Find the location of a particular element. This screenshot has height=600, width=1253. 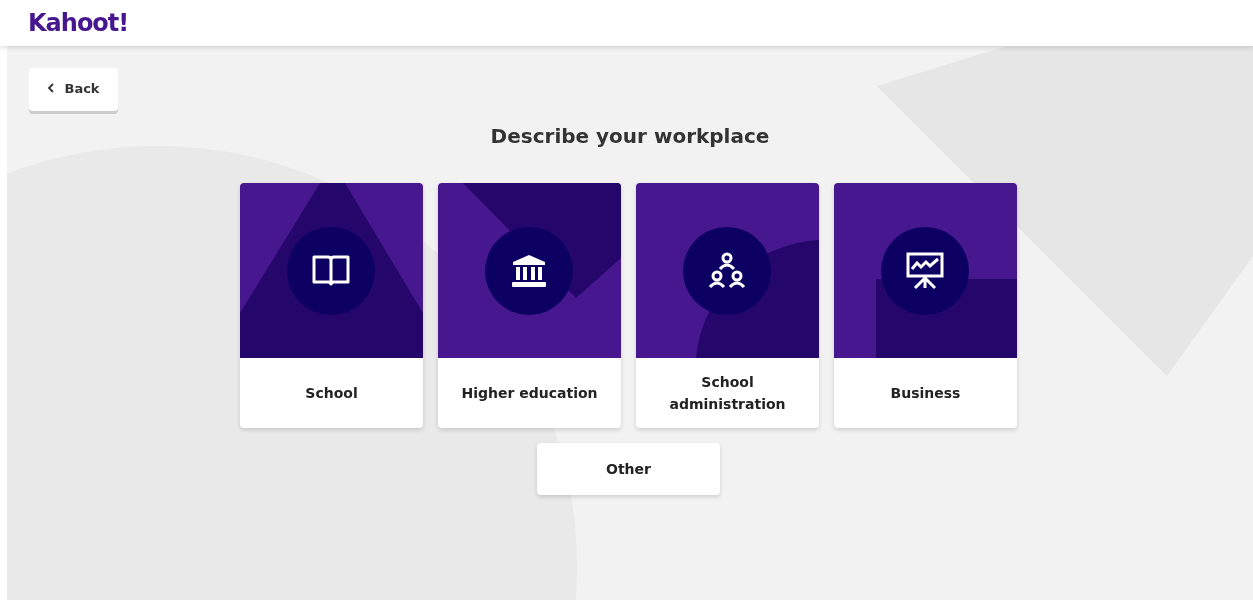

logo: Kahoot! is located at coordinates (78, 23).